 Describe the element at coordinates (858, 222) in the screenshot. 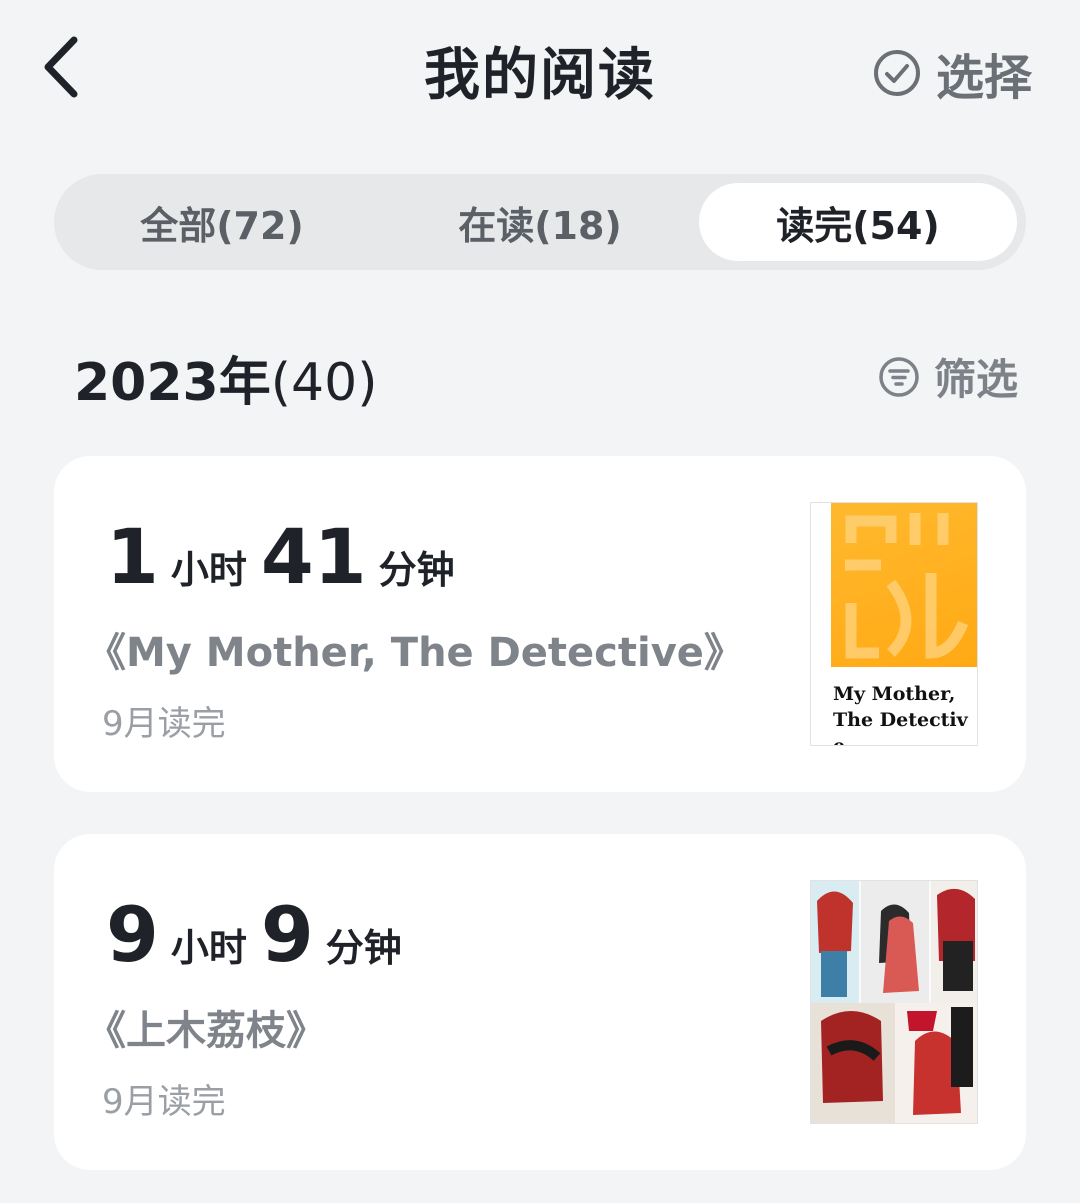

I see `tab-finished: 读完(54)` at that location.